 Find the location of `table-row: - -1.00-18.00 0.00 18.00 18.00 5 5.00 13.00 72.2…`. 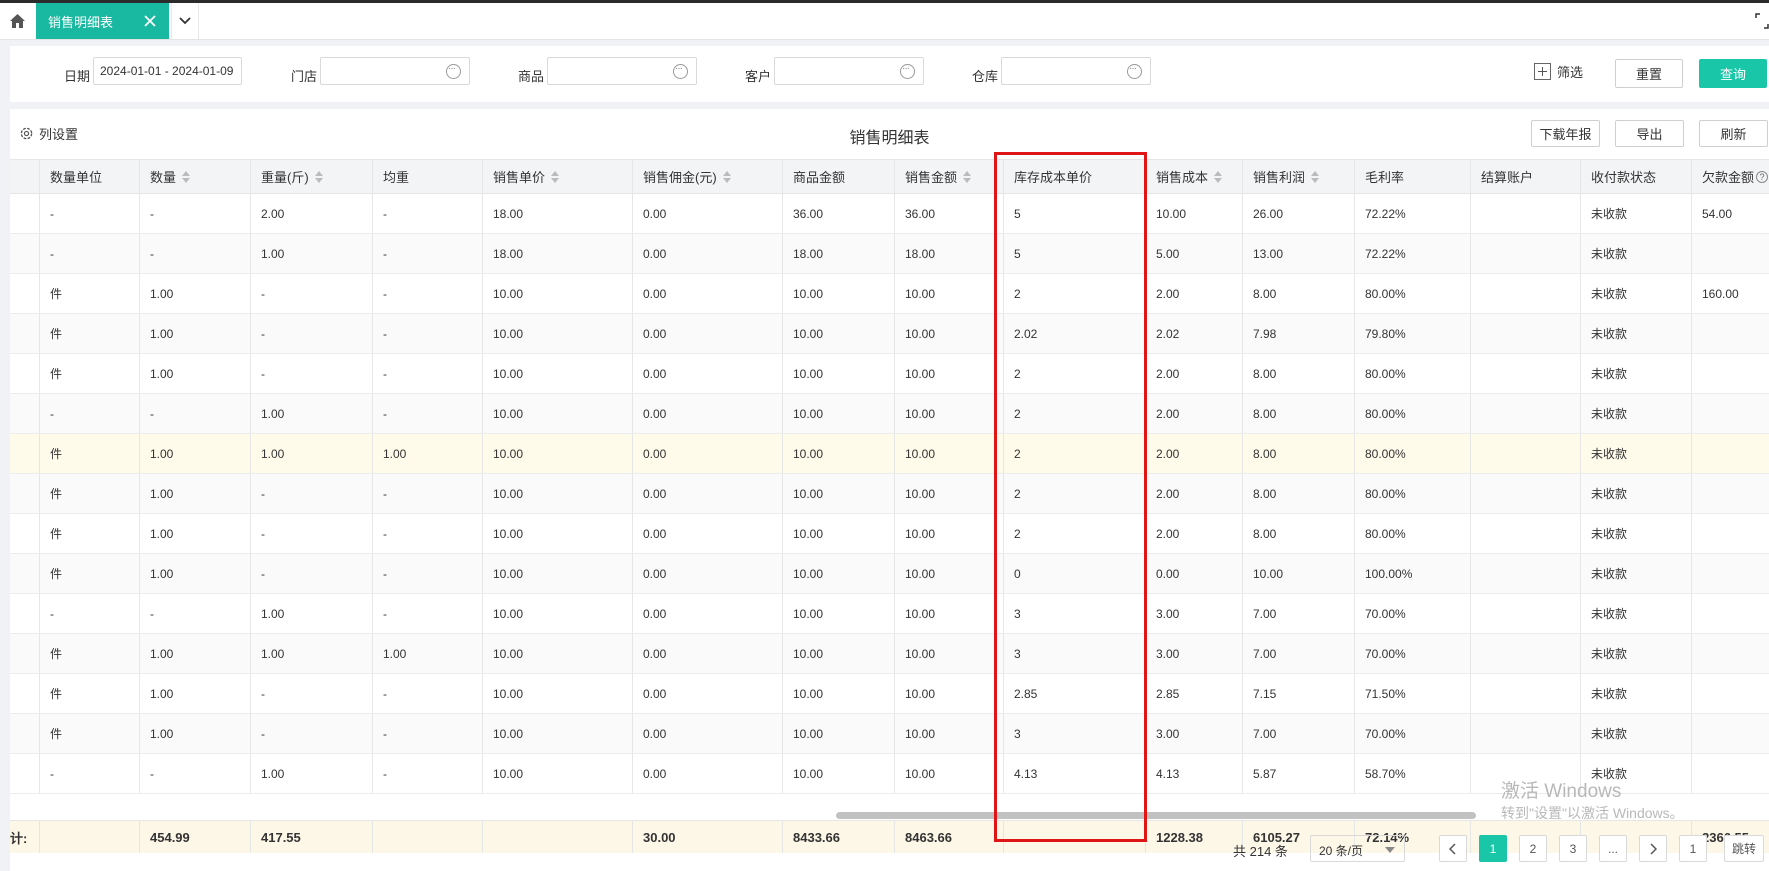

table-row: - -1.00-18.00 0.00 18.00 18.00 5 5.00 13.00 72.2… is located at coordinates (889, 254).